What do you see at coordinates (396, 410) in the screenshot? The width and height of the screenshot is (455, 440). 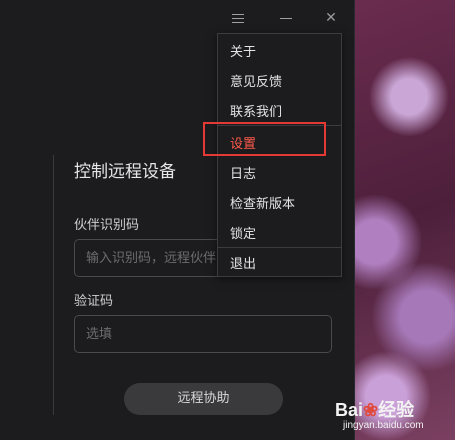 I see `watermark-brand-right: 经验` at bounding box center [396, 410].